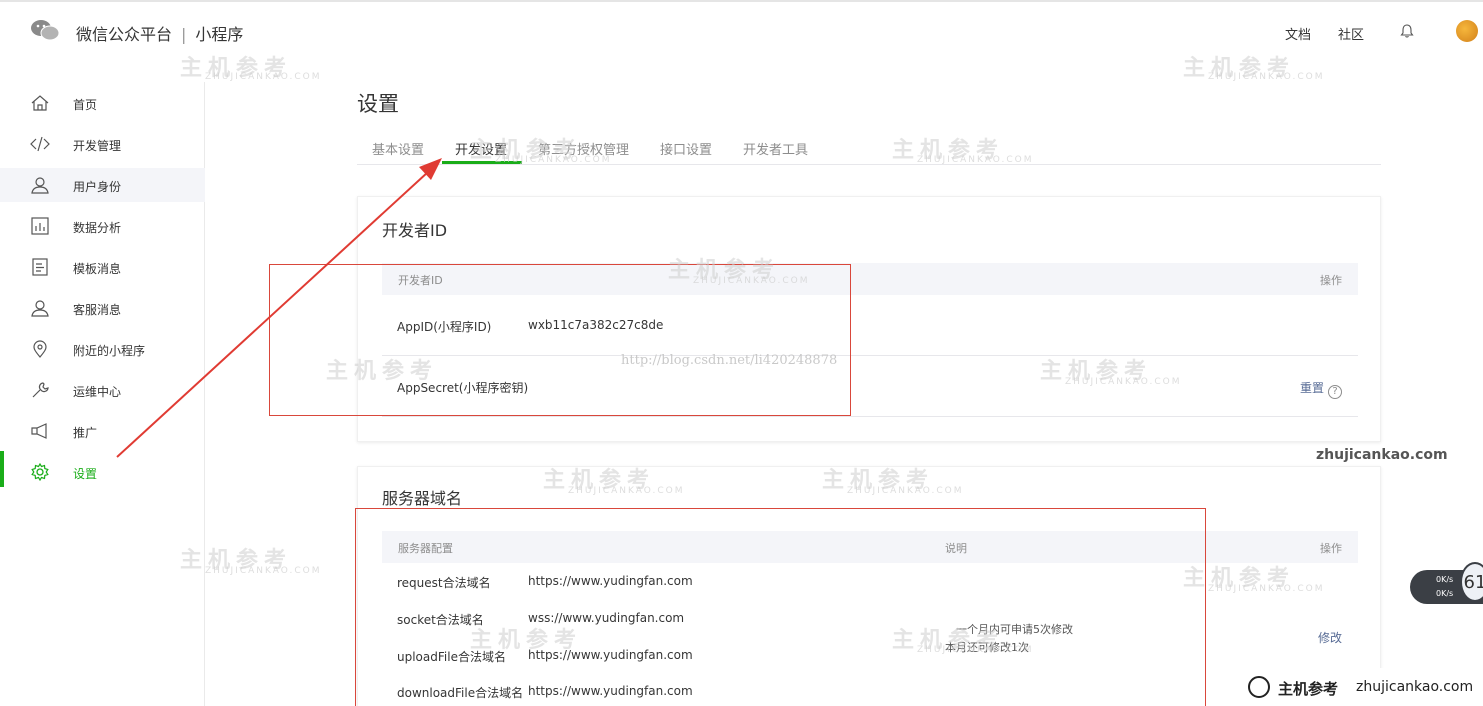 This screenshot has height=706, width=1483. I want to click on sidebar-item-promotion: 推广, so click(102, 431).